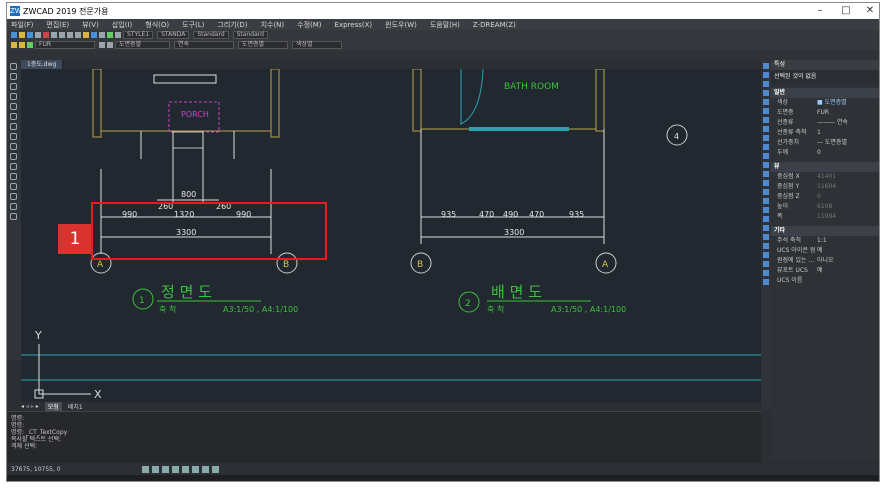  What do you see at coordinates (90, 25) in the screenshot?
I see `menu-view: 뷰(V)` at bounding box center [90, 25].